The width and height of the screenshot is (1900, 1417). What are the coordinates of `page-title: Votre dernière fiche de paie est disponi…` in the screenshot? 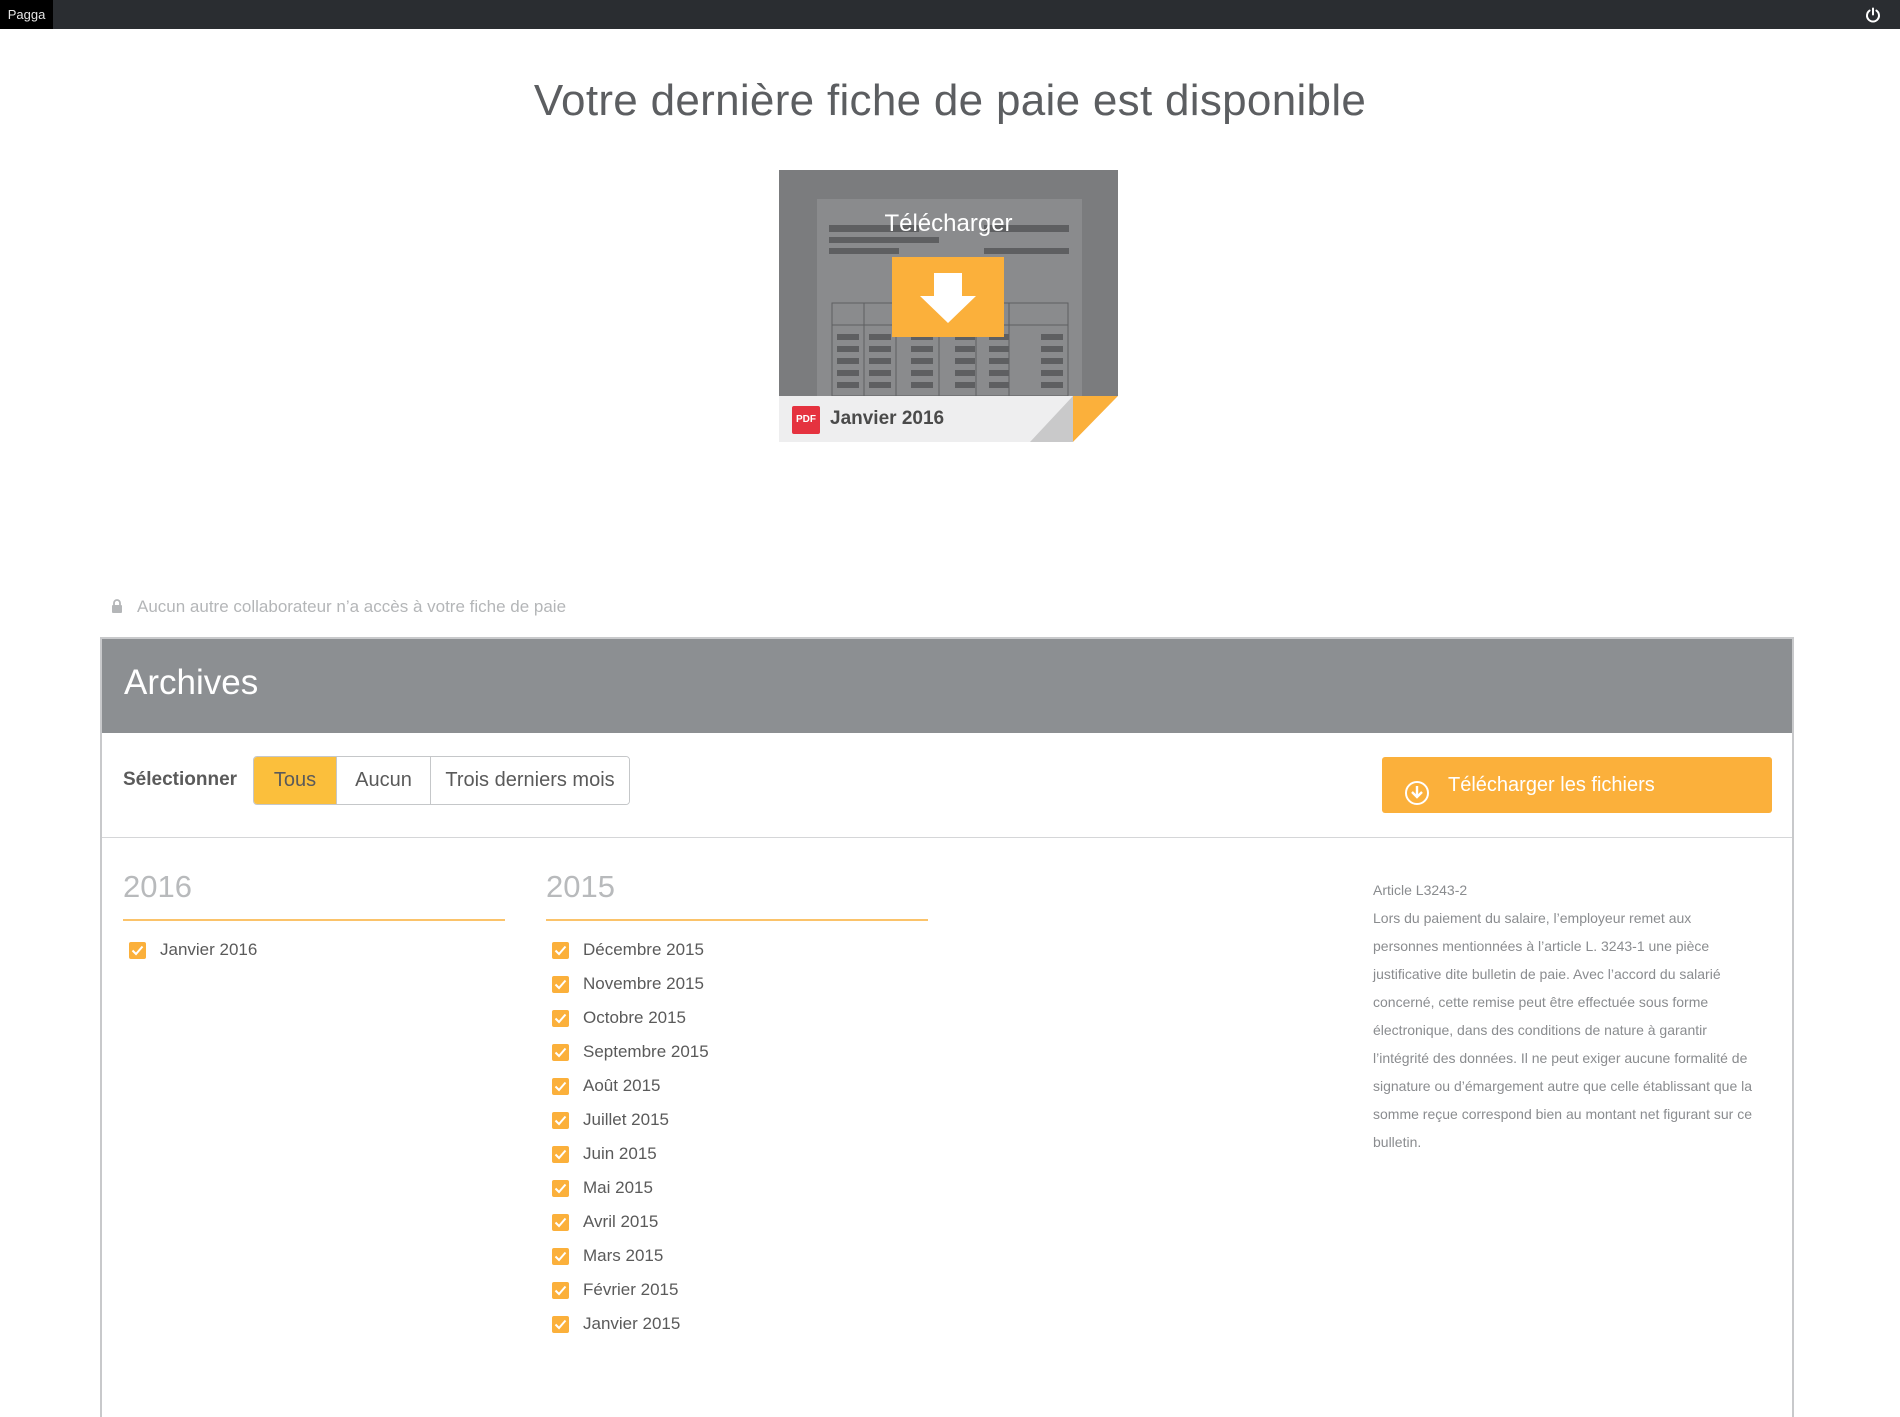 It's located at (950, 100).